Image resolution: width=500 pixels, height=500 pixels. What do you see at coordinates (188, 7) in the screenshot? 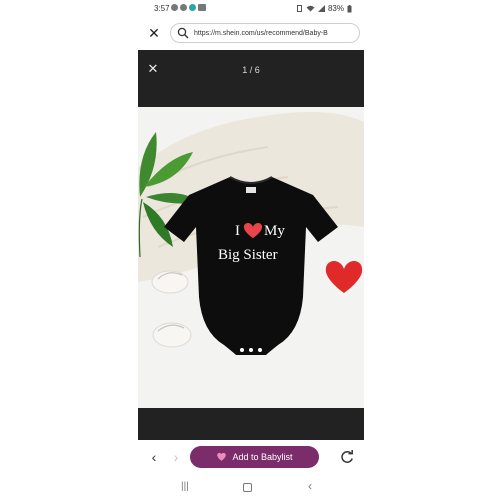
I see `notification-icons` at bounding box center [188, 7].